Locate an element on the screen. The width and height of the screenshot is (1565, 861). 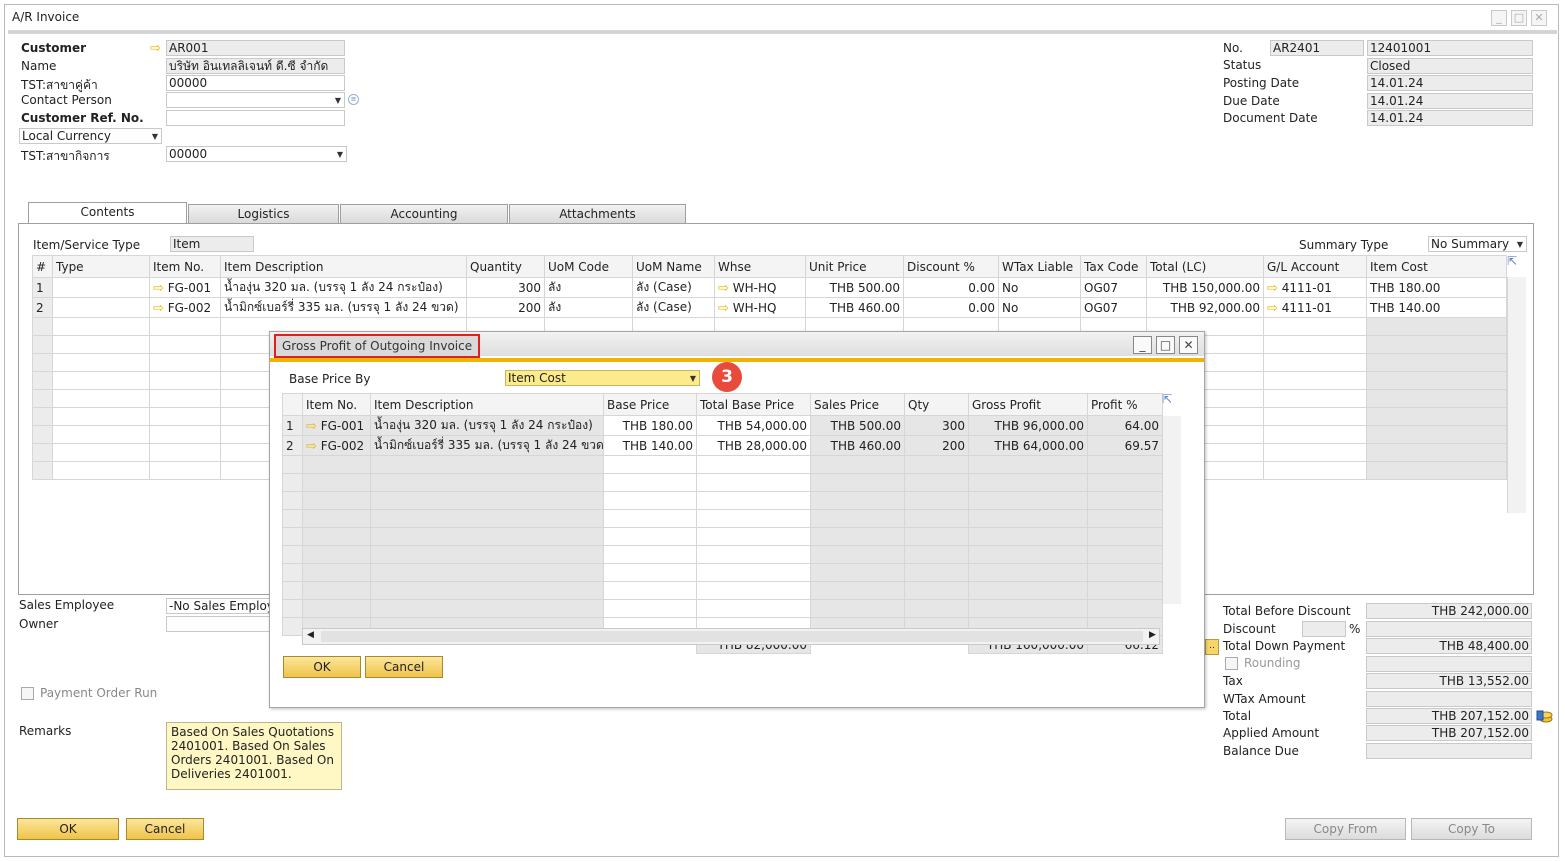
maximize-icon: □ is located at coordinates (1519, 18).